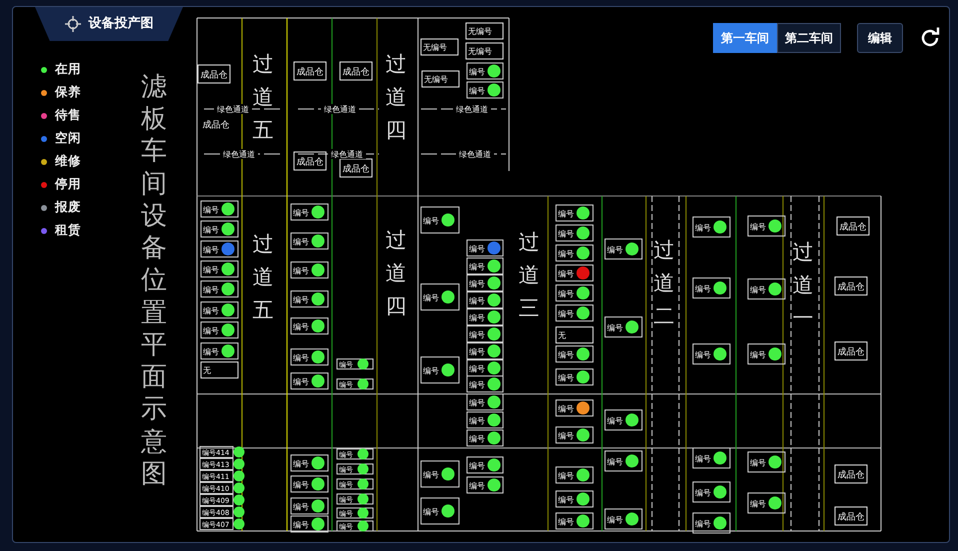 This screenshot has height=551, width=958. I want to click on device-tag: 无编号, so click(441, 79).